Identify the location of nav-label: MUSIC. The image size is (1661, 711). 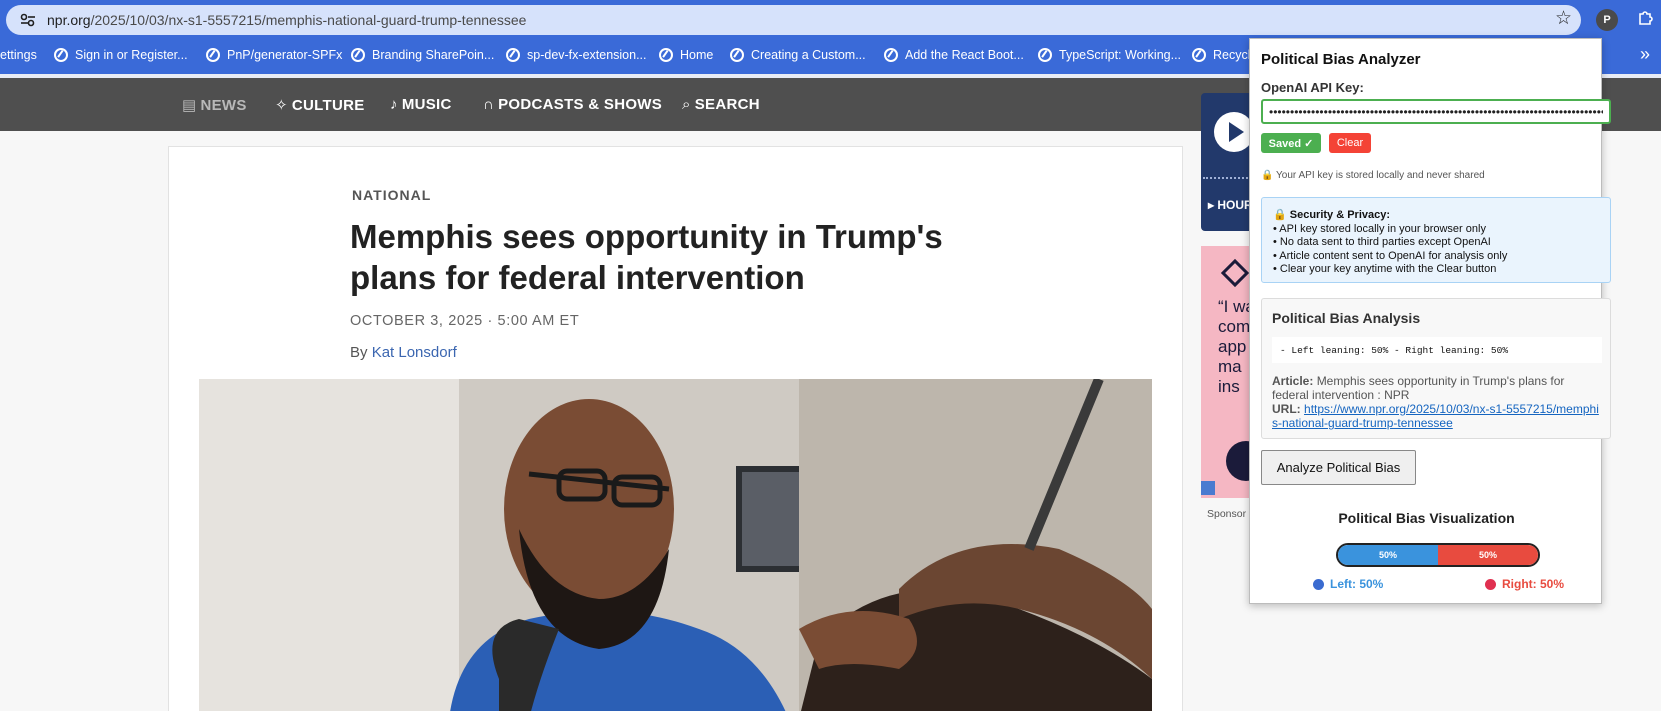
(426, 104).